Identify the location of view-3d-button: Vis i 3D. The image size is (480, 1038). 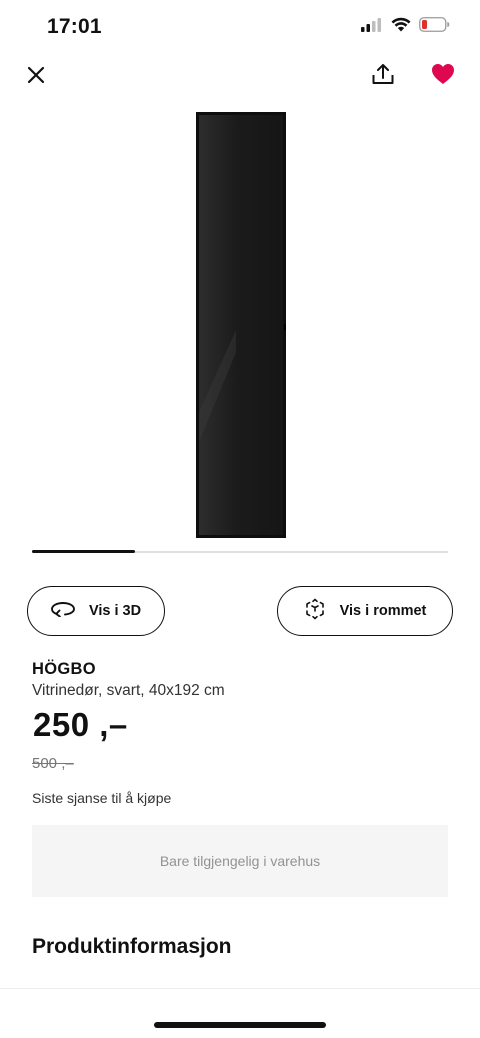
(96, 611).